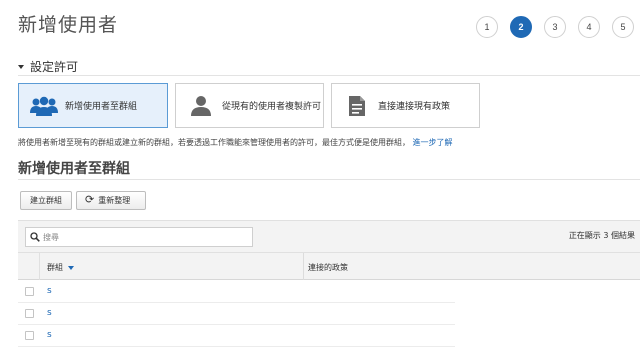  Describe the element at coordinates (74, 169) in the screenshot. I see `groups-section-title: 新增使用者至群組` at that location.